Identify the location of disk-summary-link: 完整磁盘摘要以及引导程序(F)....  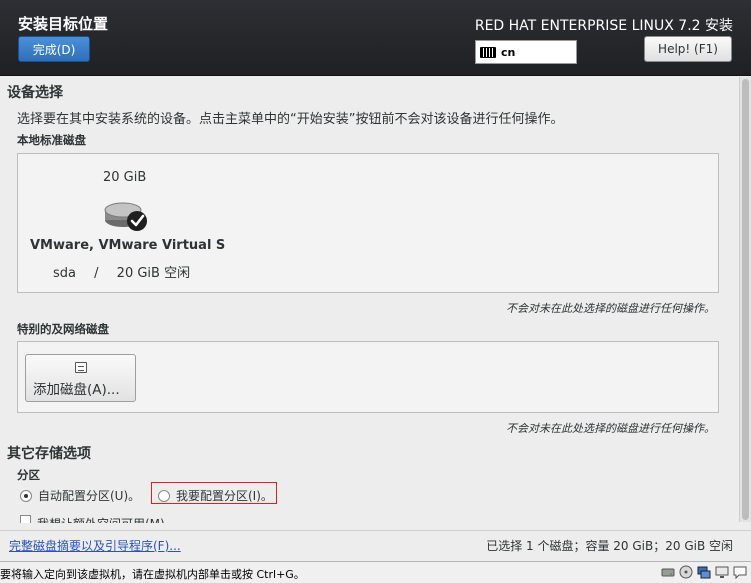
(95, 545).